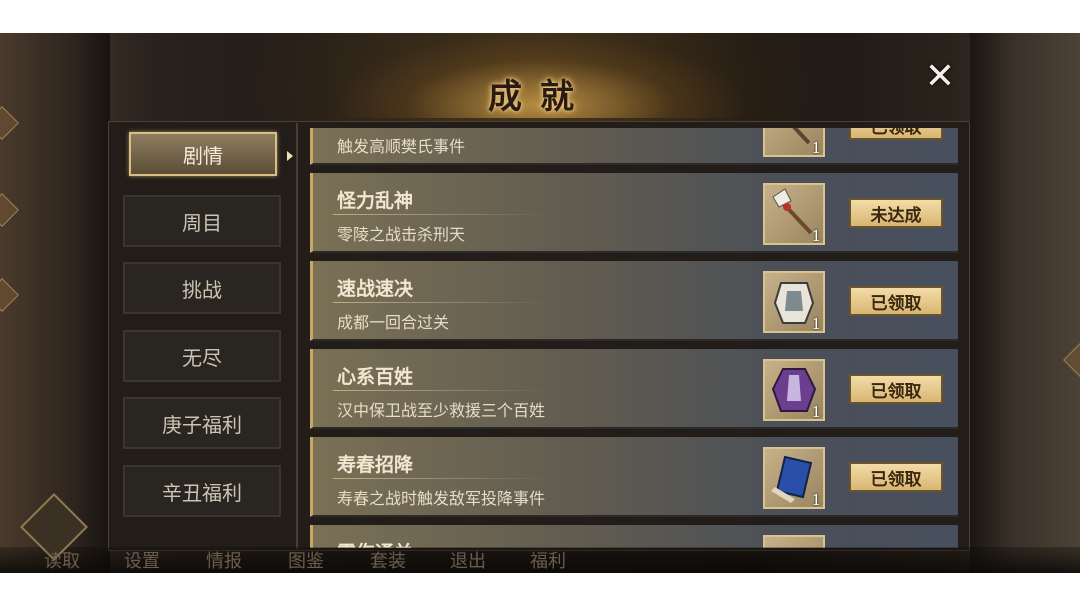 This screenshot has width=1080, height=606. Describe the element at coordinates (203, 155) in the screenshot. I see `tab-label: 剧情` at that location.